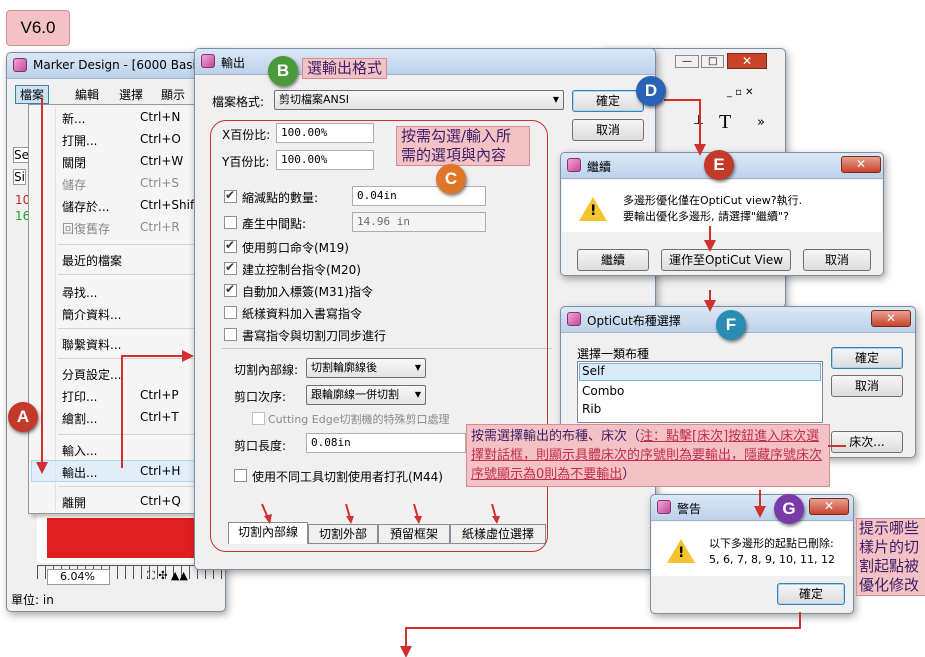 The width and height of the screenshot is (925, 657). I want to click on menubar: 檔案 編輯 選擇 顯示, so click(111, 93).